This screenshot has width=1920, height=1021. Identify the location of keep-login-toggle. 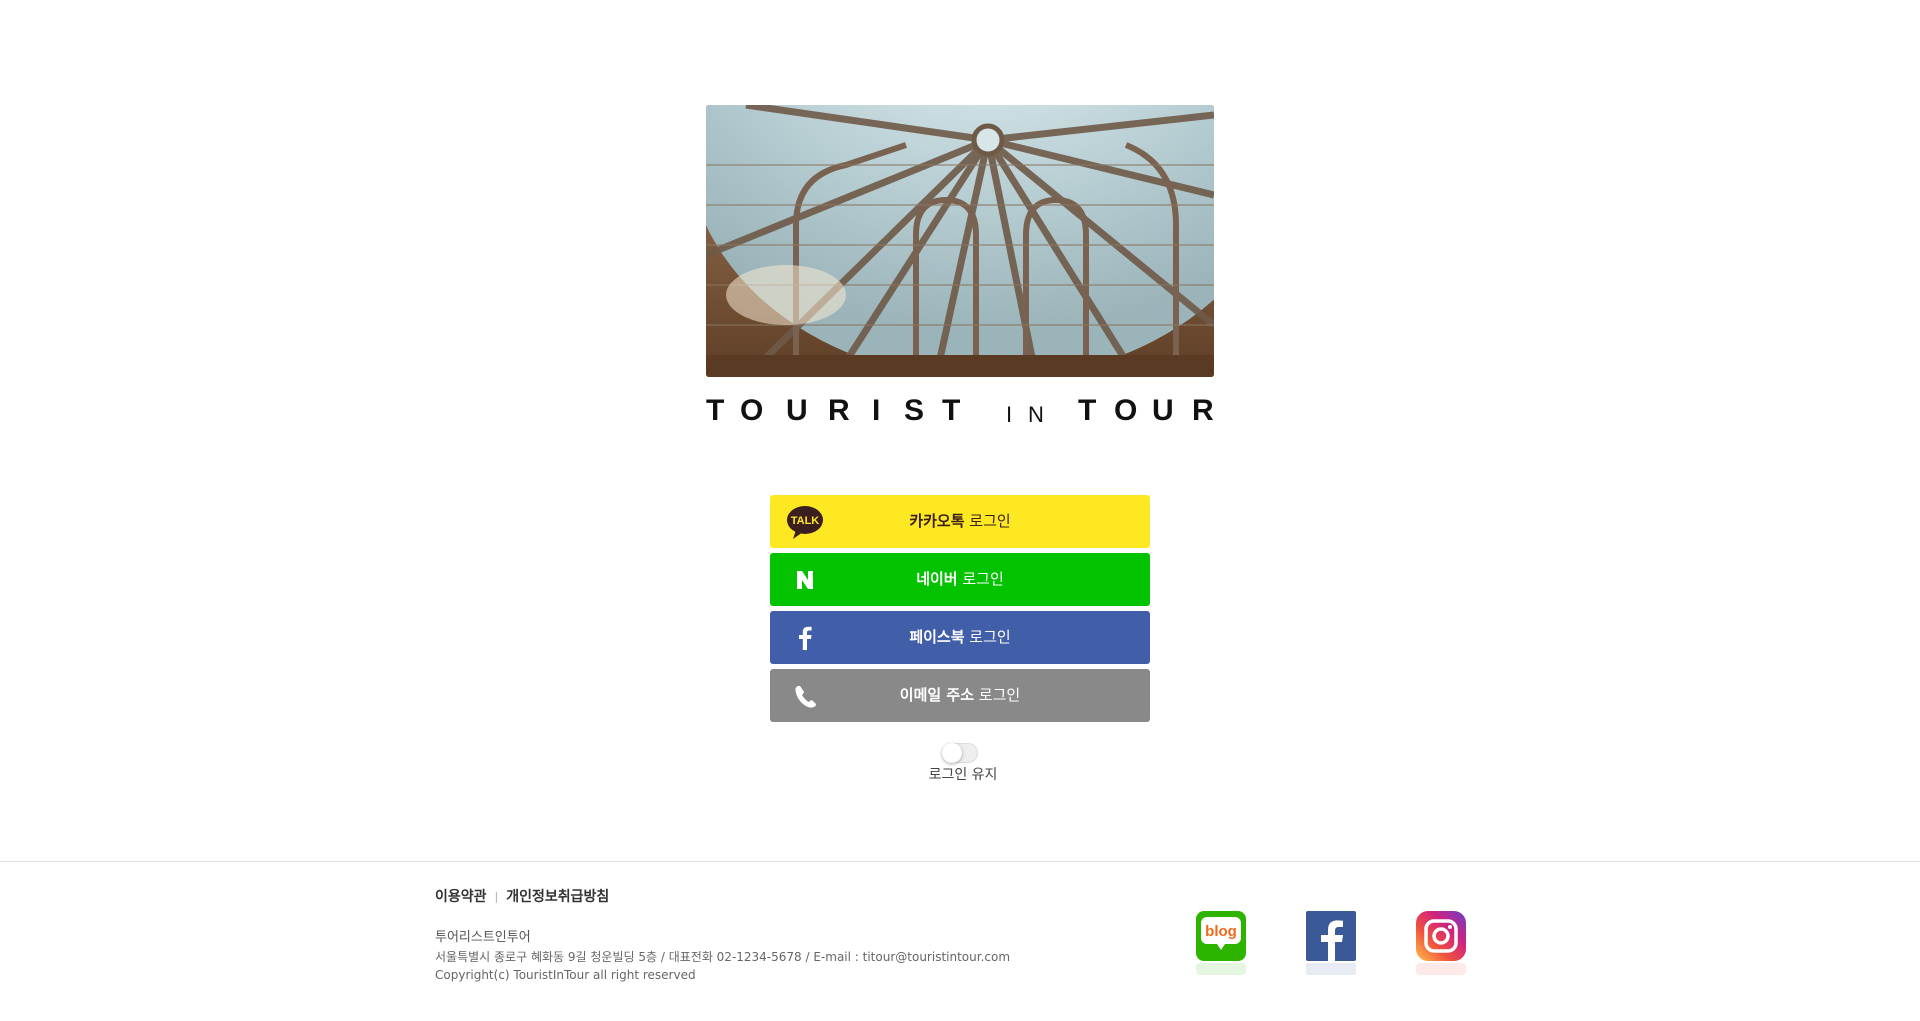
(960, 753).